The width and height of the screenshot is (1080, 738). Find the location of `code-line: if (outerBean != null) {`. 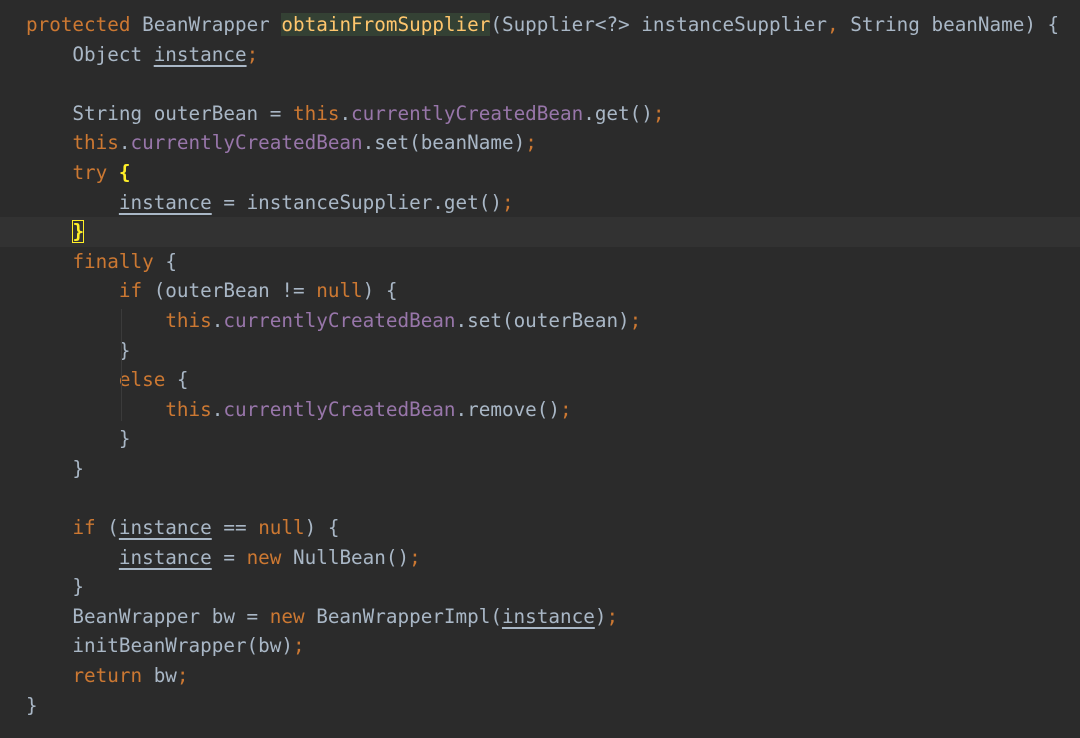

code-line: if (outerBean != null) { is located at coordinates (540, 291).